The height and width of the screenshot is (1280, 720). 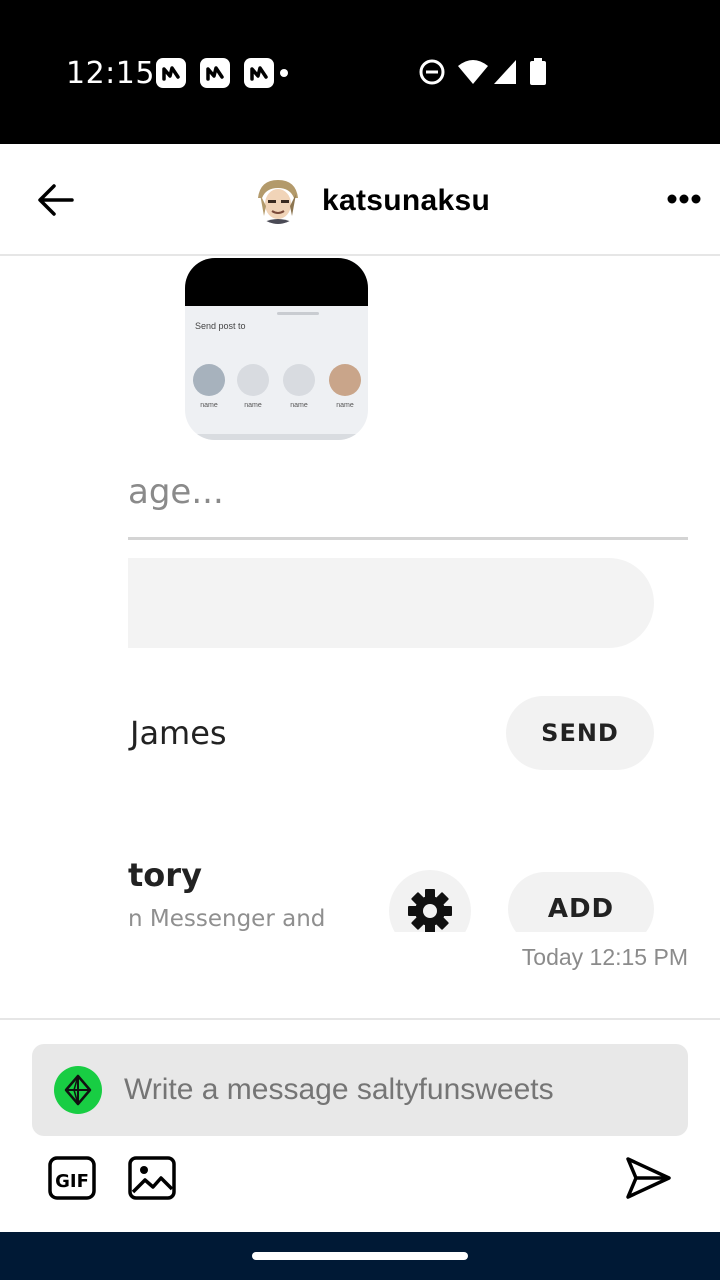 I want to click on more-notifications-dot, so click(x=284, y=73).